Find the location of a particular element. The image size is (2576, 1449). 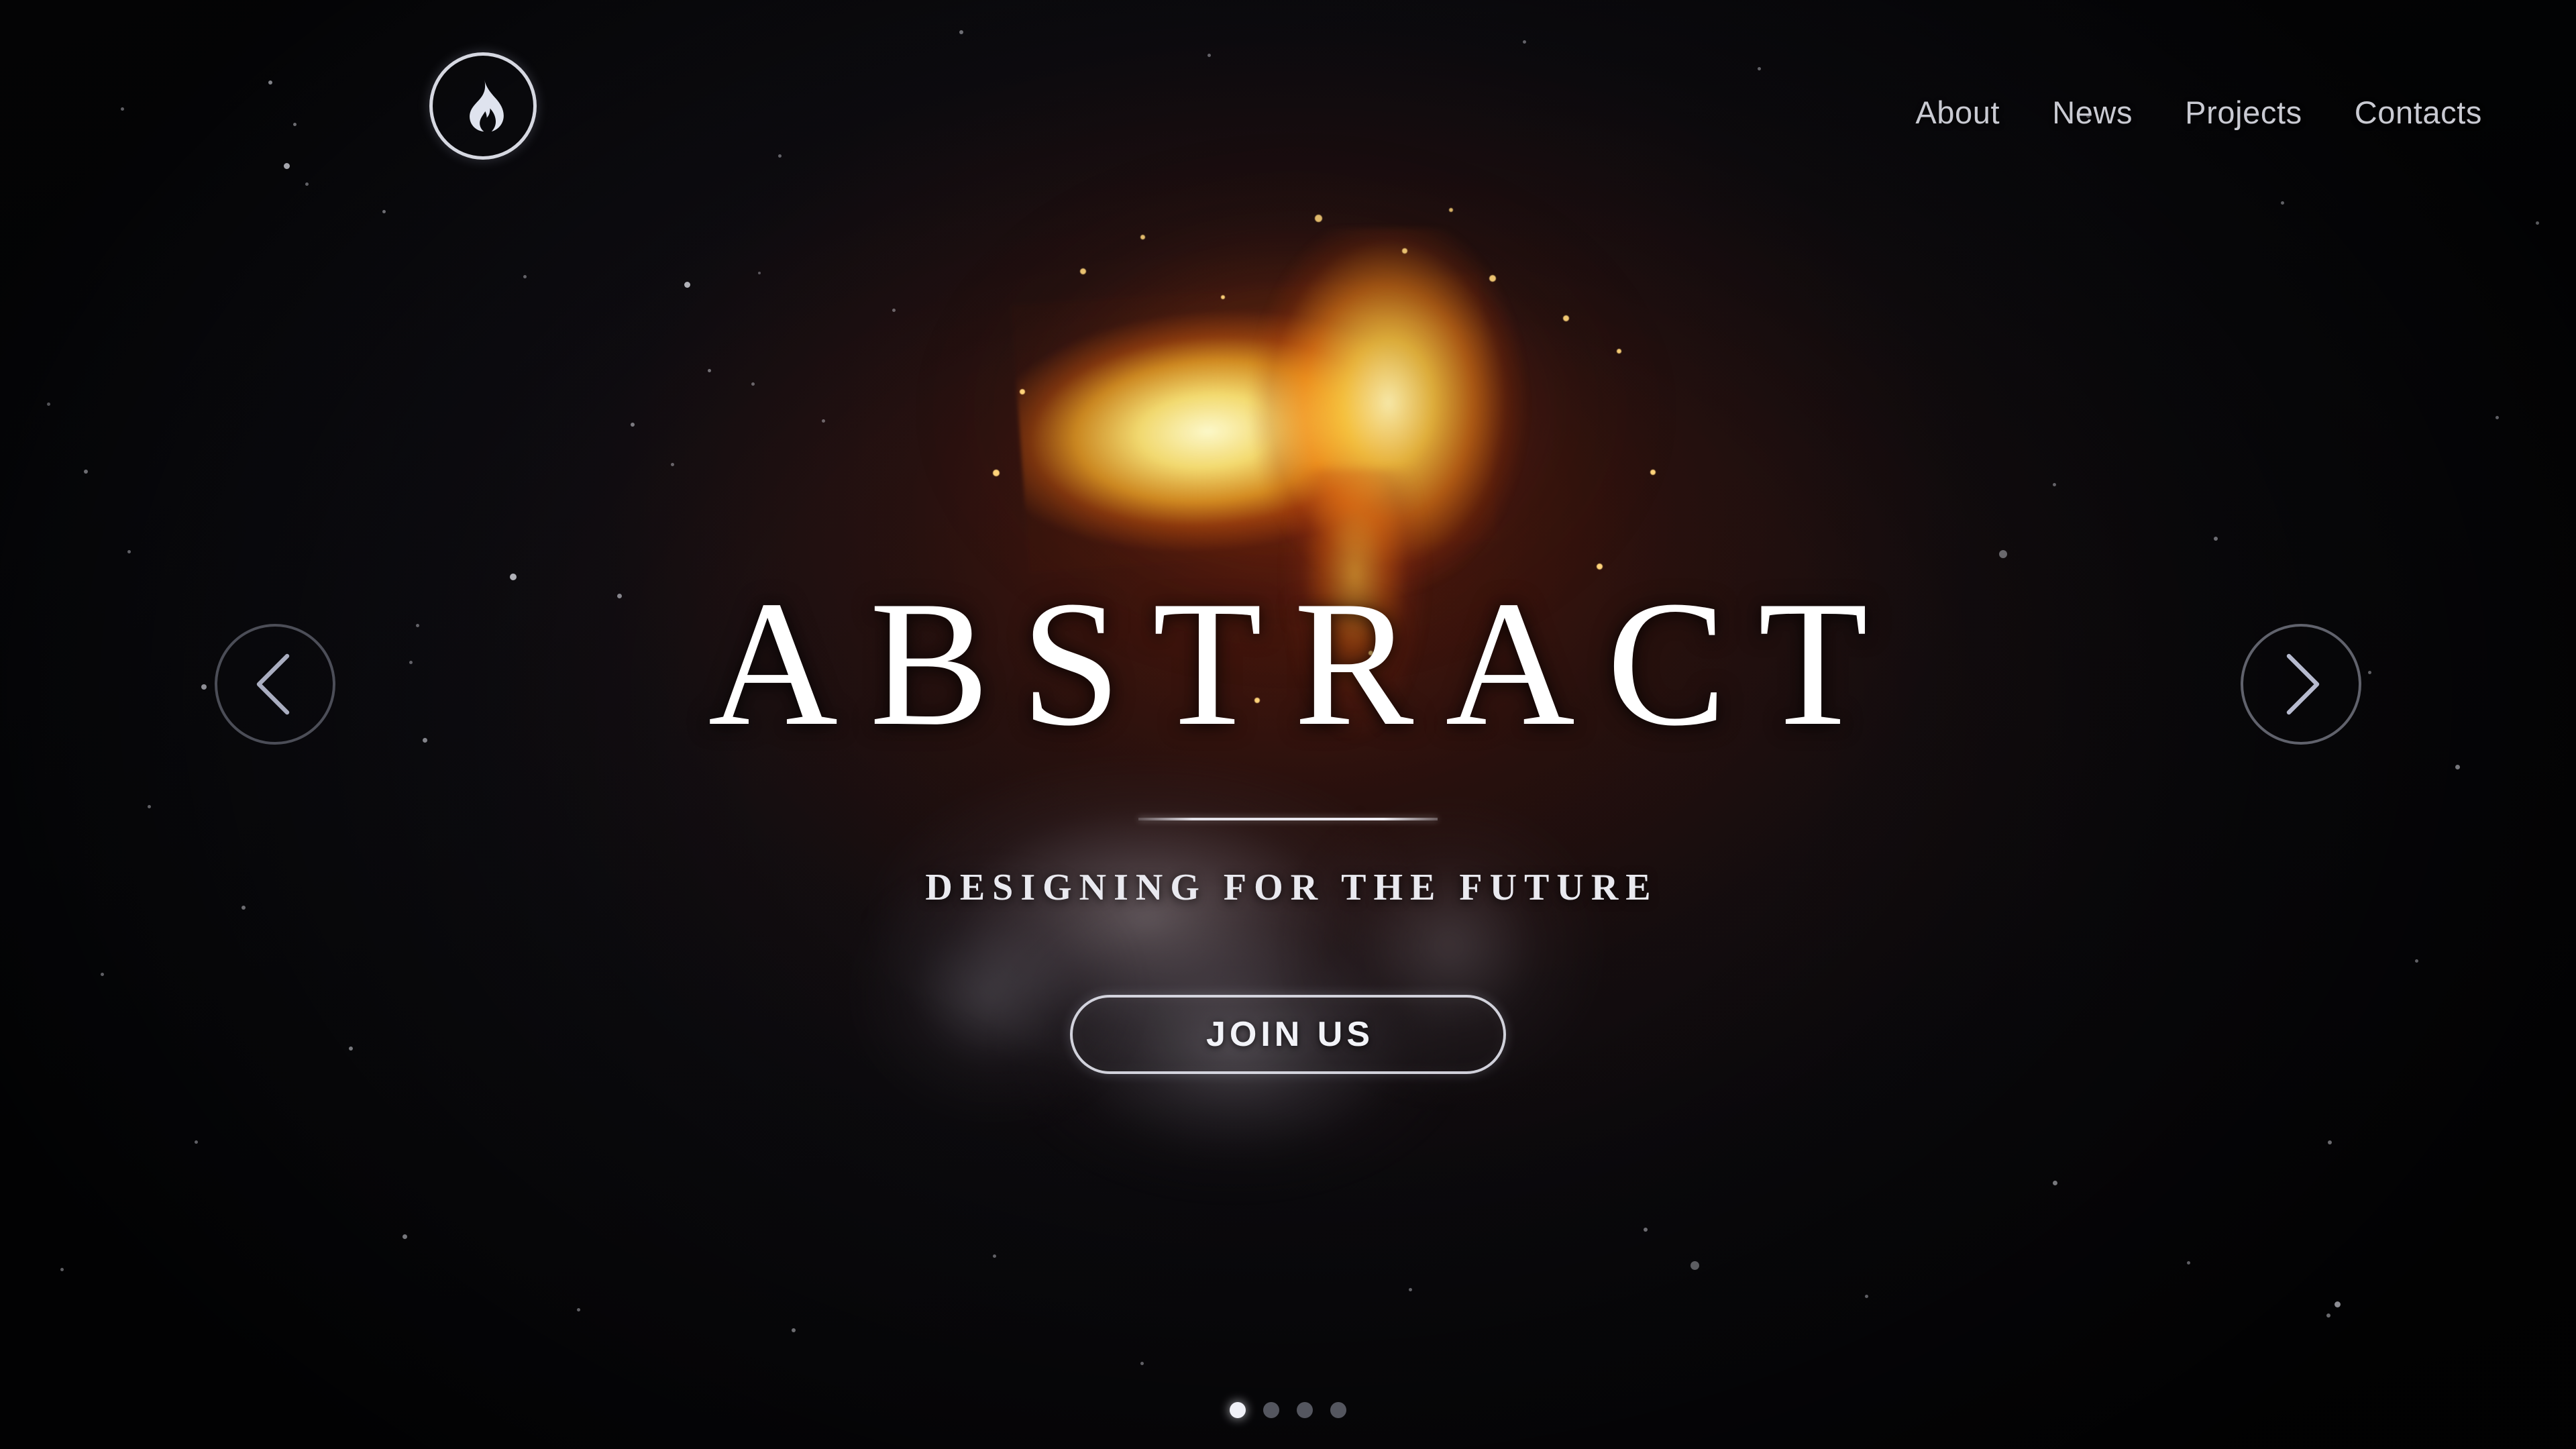

site-header: About News Projects Contacts is located at coordinates (1288, 100).